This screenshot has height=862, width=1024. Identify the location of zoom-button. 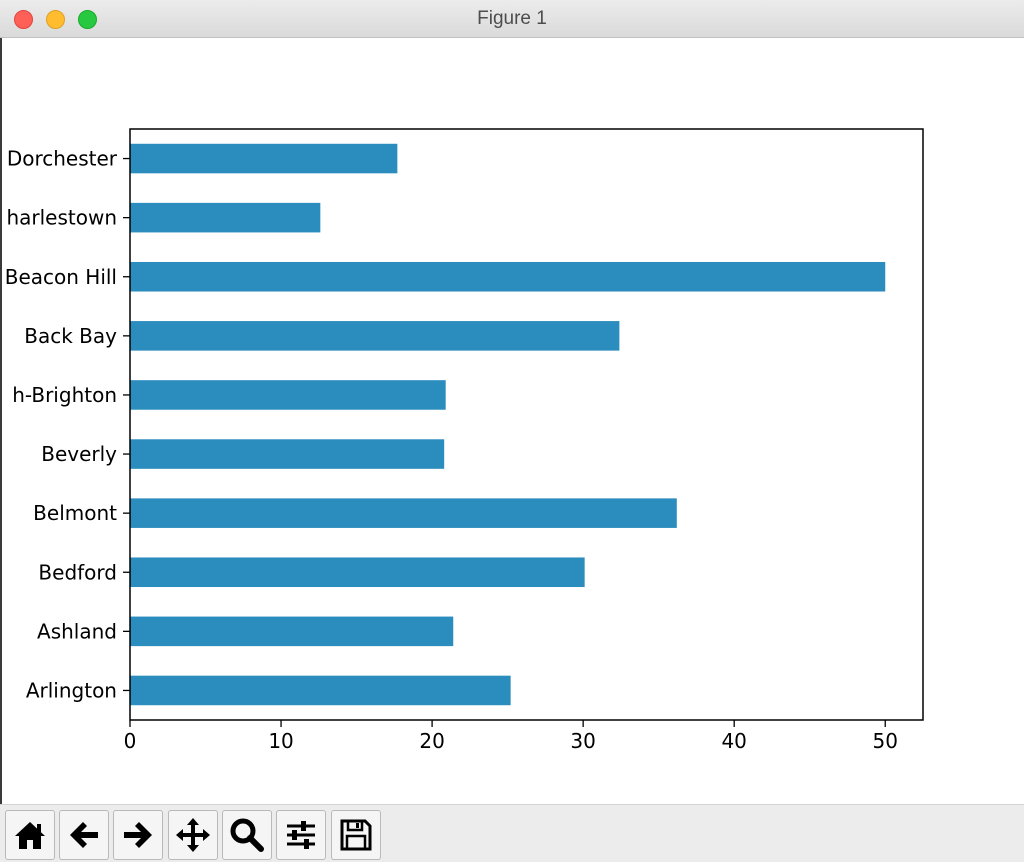
(247, 835).